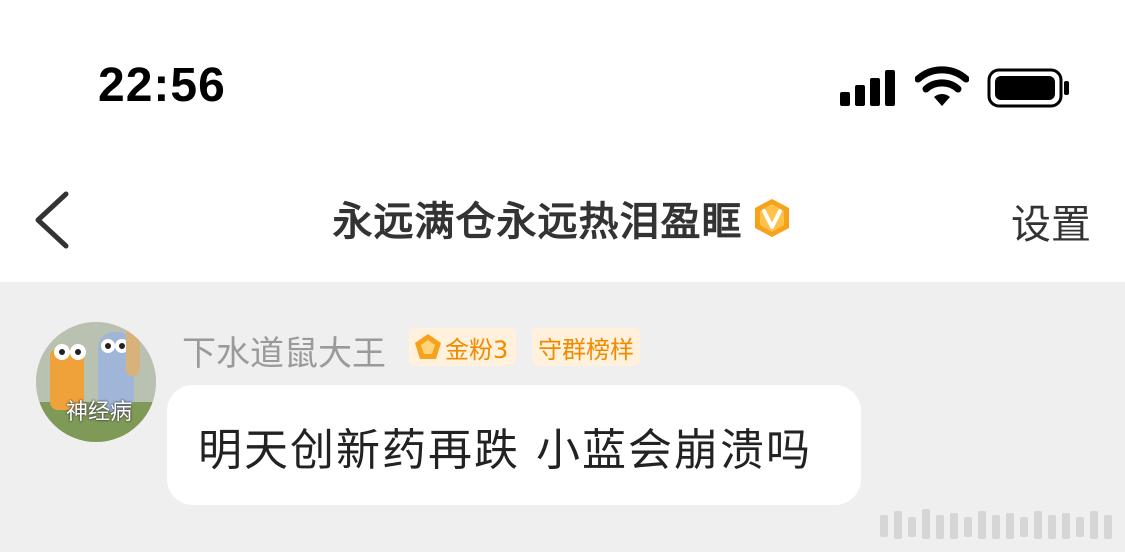 The height and width of the screenshot is (552, 1125). I want to click on battery-icon, so click(1028, 88).